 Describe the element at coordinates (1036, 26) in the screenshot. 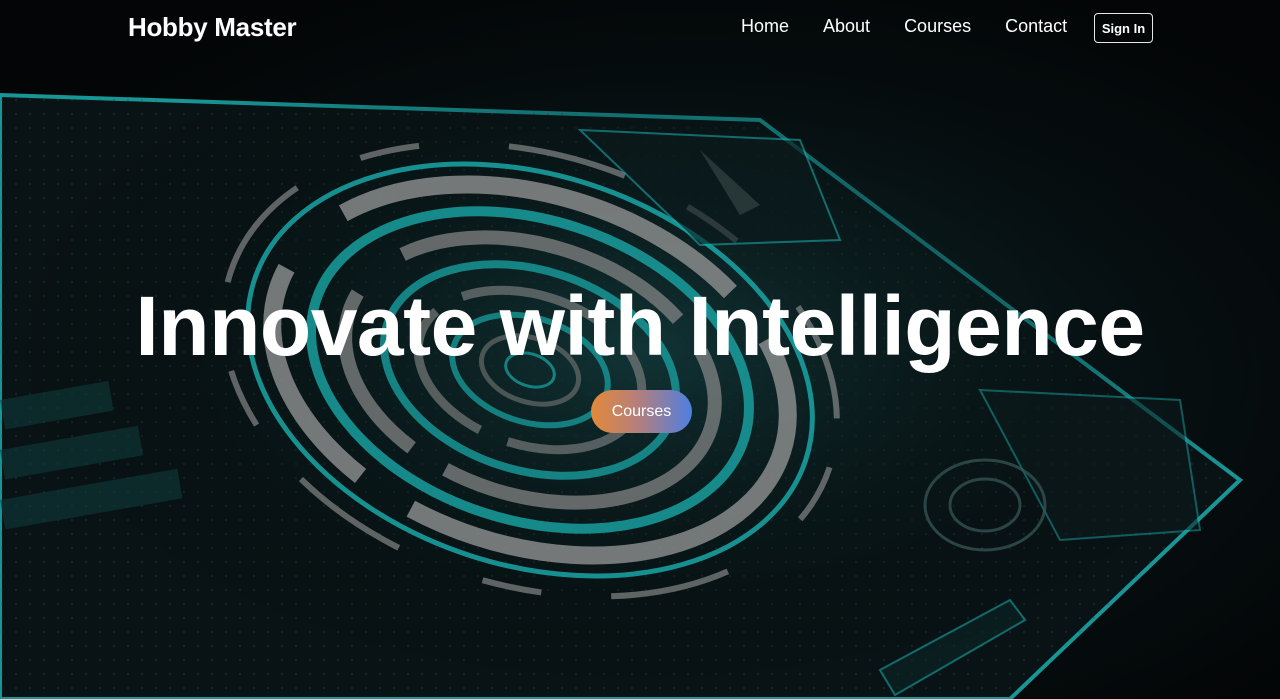

I see `nav-link-contact: Contact` at that location.